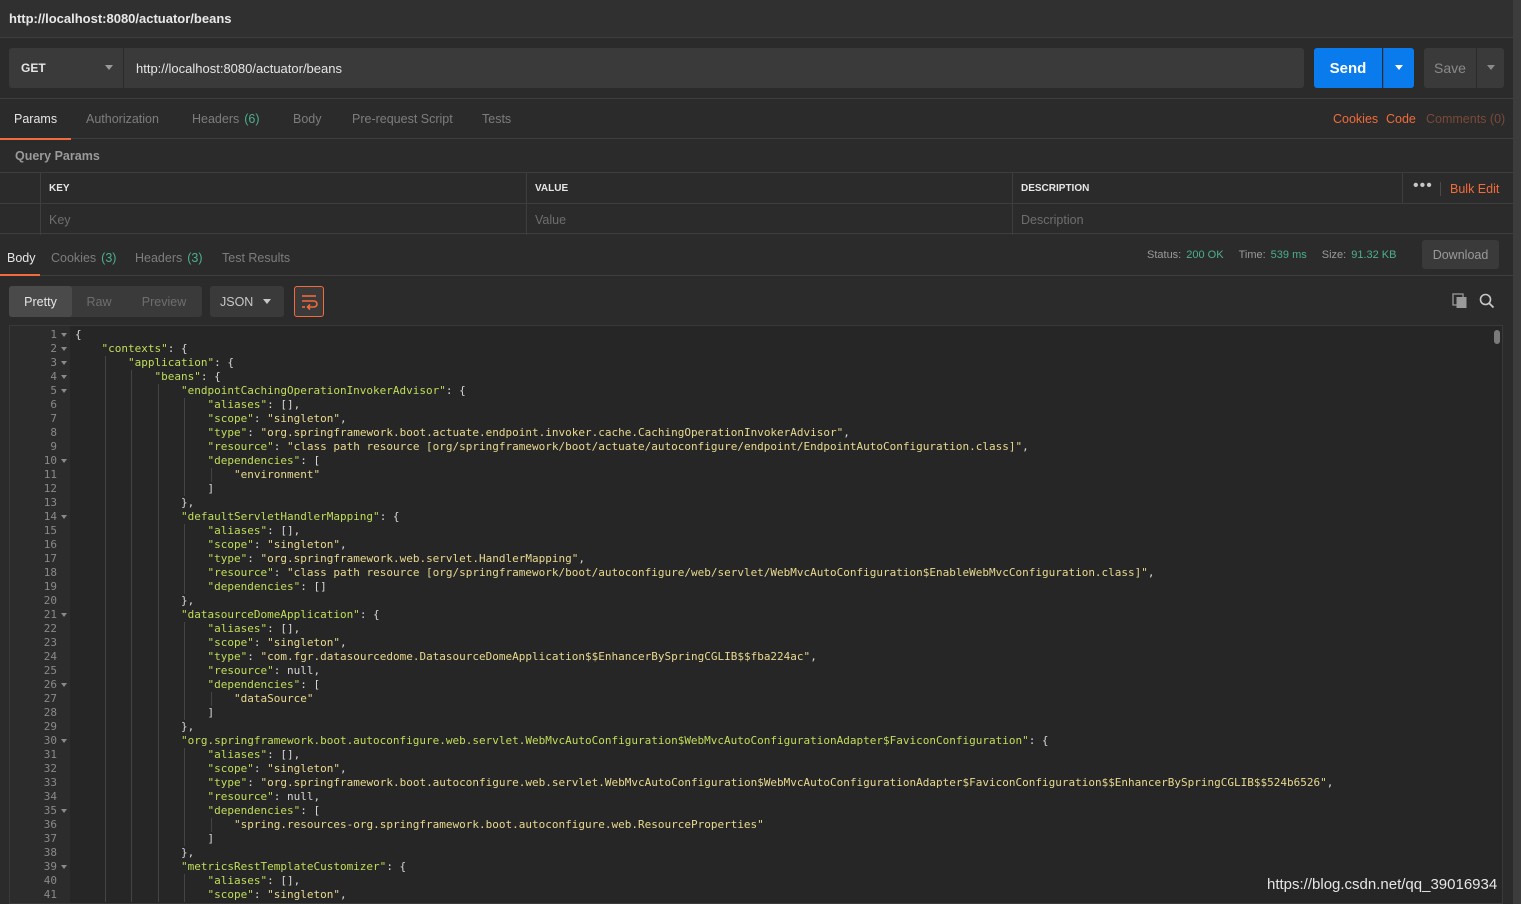  I want to click on wrap-lines-button, so click(309, 301).